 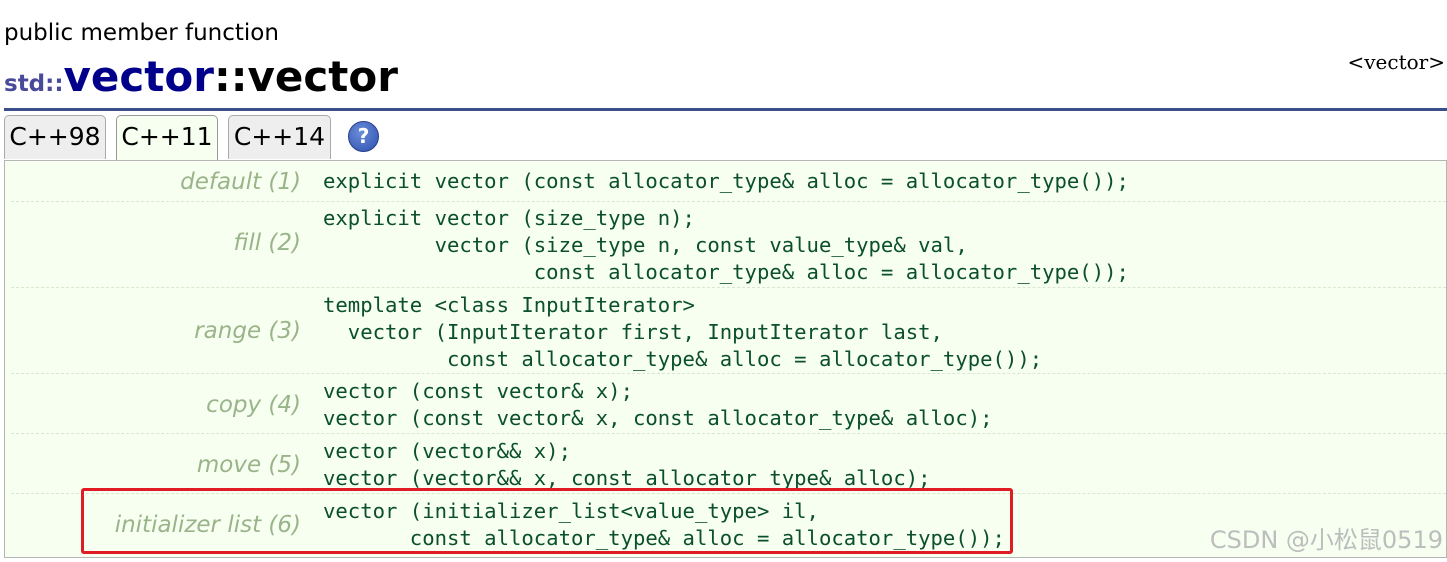 I want to click on watermark: CSDN @小松鼠0519, so click(x=1326, y=540).